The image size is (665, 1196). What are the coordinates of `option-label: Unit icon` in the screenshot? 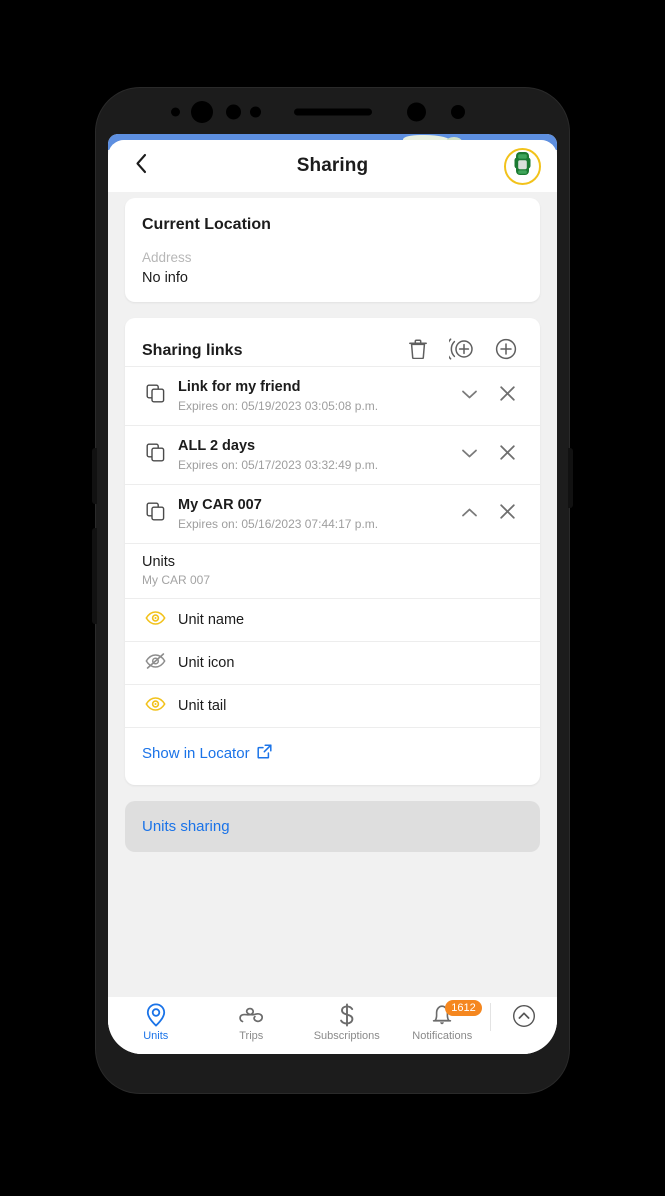 It's located at (206, 663).